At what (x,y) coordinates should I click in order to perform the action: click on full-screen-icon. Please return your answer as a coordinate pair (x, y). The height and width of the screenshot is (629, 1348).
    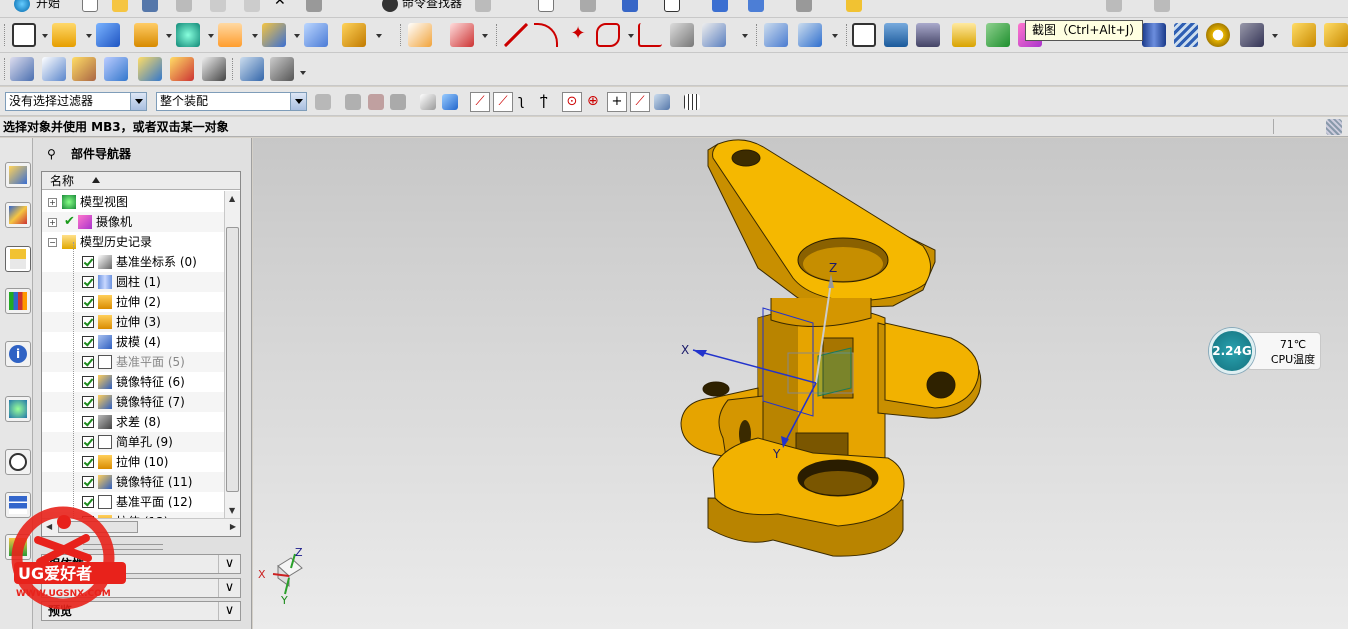
    Looking at the image, I should click on (1334, 127).